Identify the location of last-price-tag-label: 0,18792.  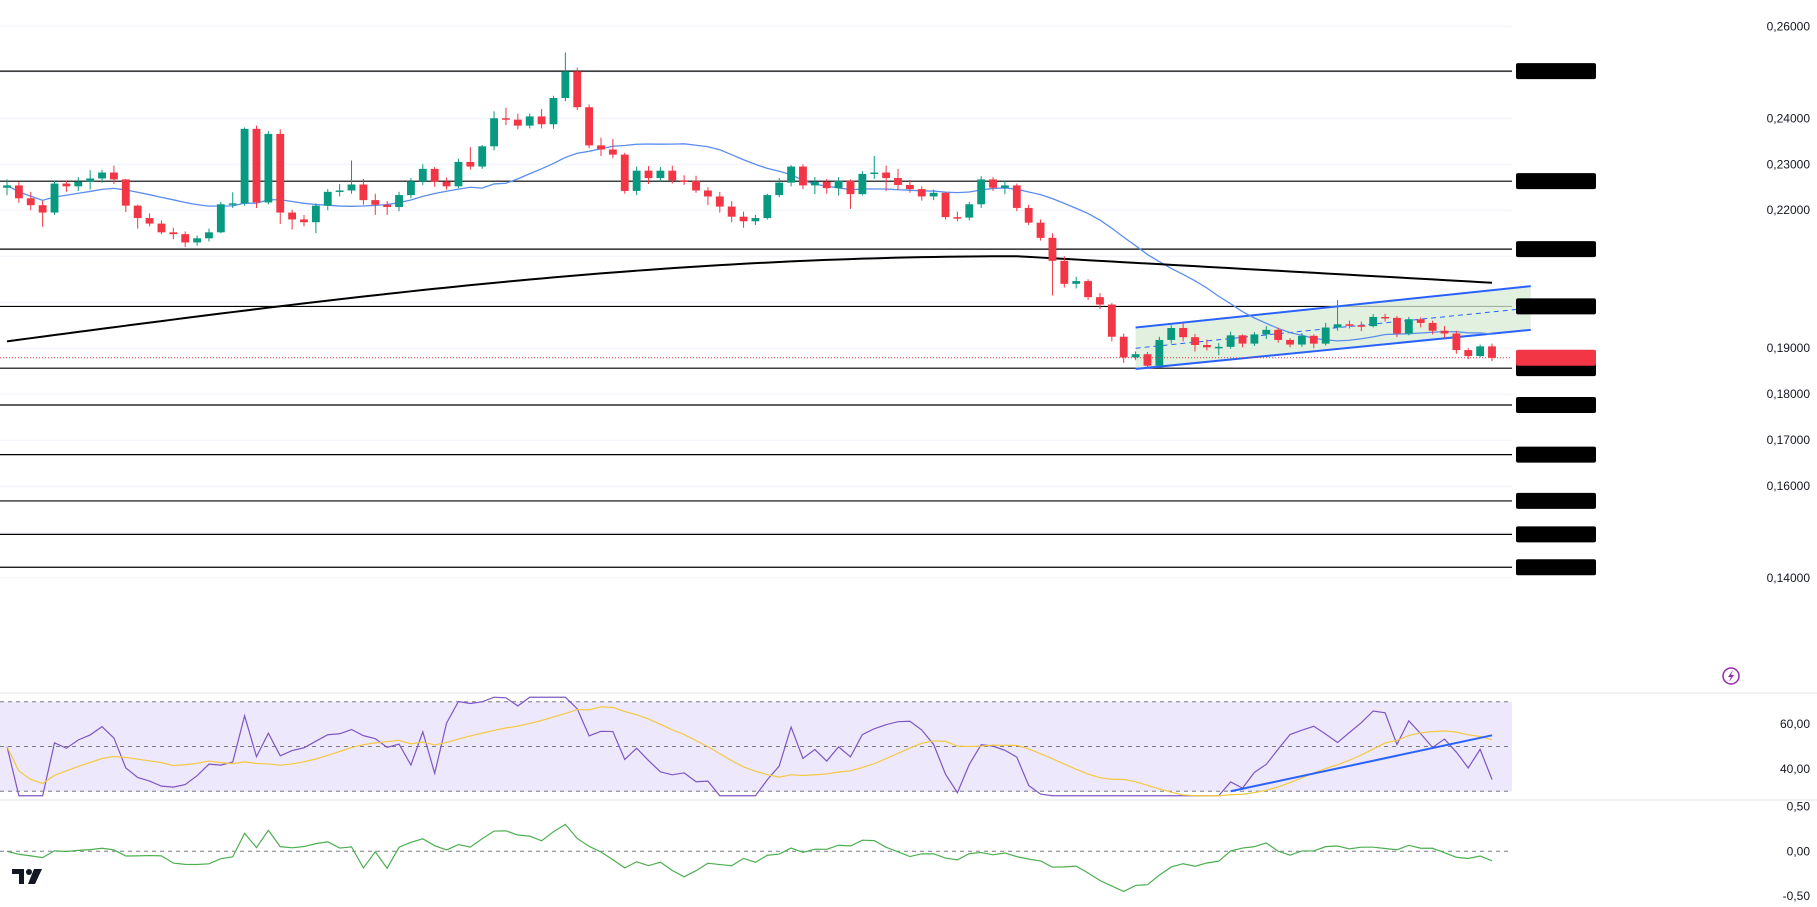
(1787, 358).